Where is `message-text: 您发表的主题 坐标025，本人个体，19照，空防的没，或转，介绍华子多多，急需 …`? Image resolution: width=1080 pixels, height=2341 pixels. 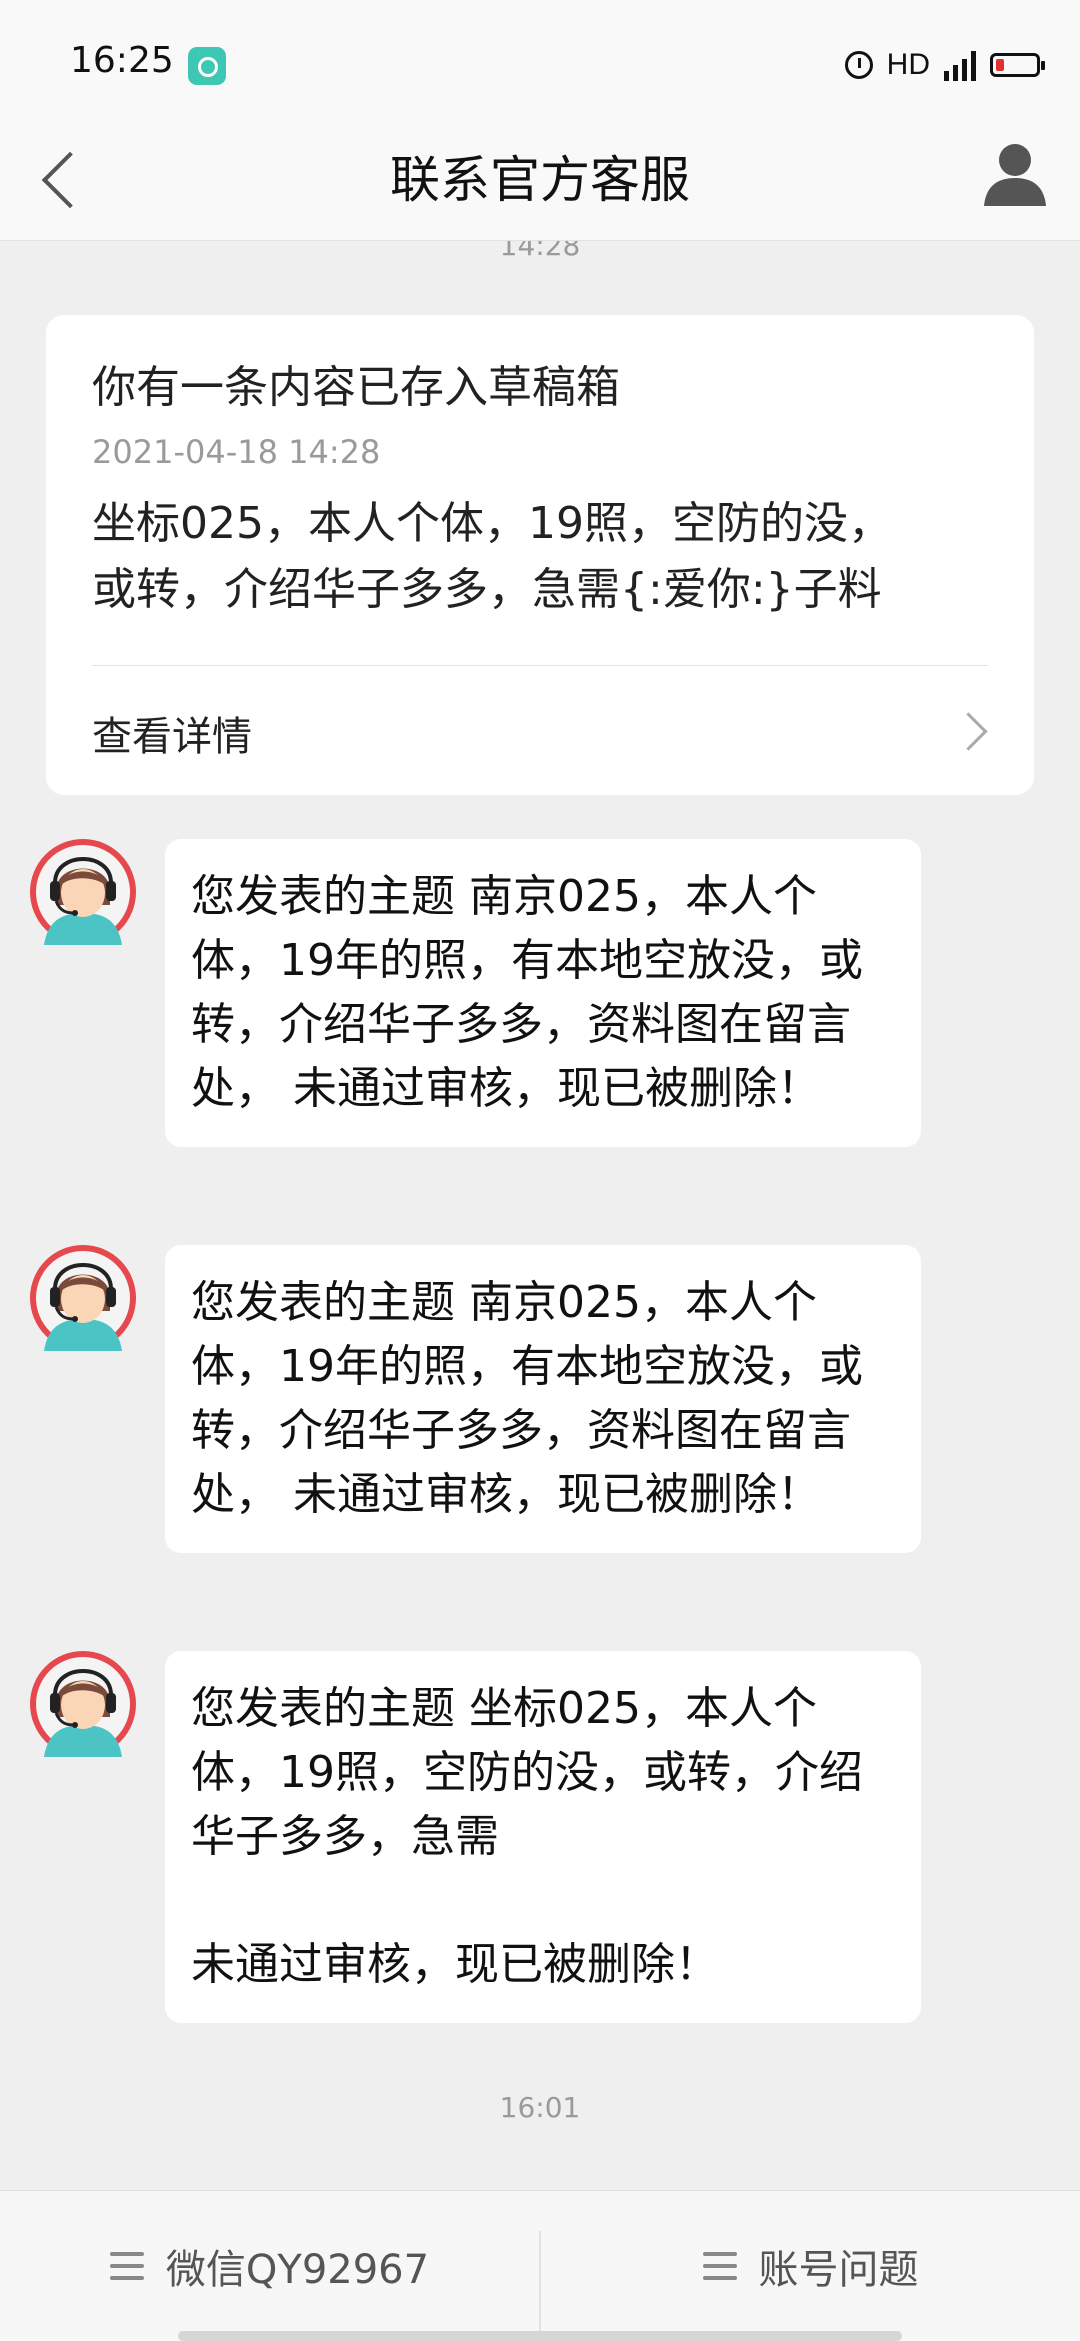 message-text: 您发表的主题 坐标025，本人个体，19照，空防的没，或转，介绍华子多多，急需 … is located at coordinates (527, 1836).